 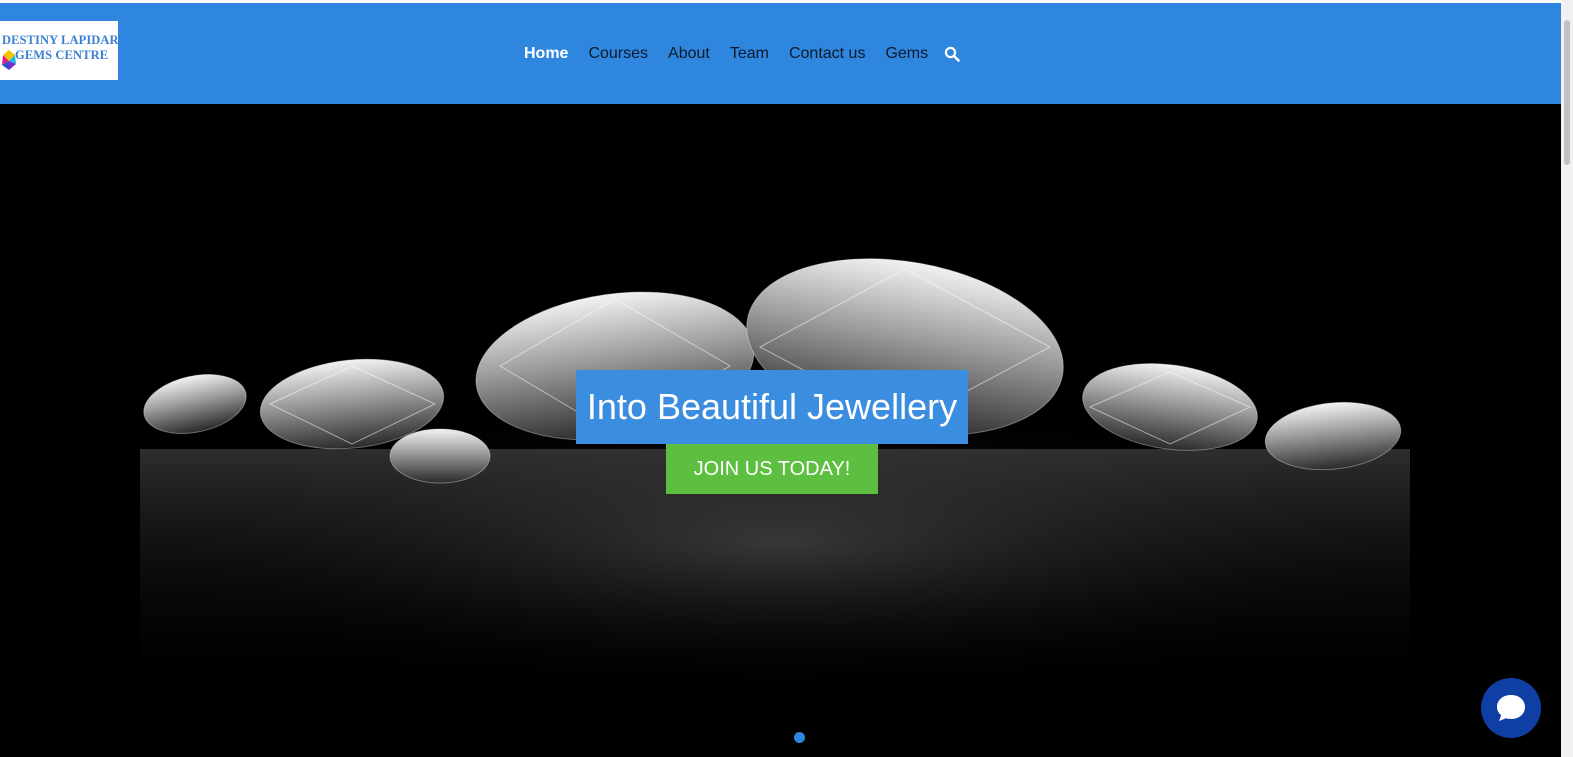 What do you see at coordinates (1567, 92) in the screenshot?
I see `scrollbar-thumb` at bounding box center [1567, 92].